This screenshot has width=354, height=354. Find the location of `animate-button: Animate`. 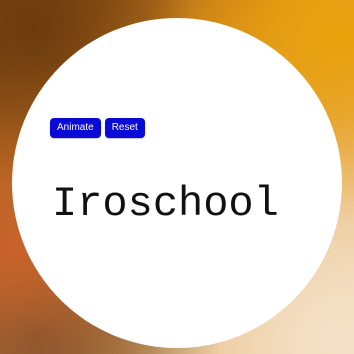

animate-button: Animate is located at coordinates (75, 128).